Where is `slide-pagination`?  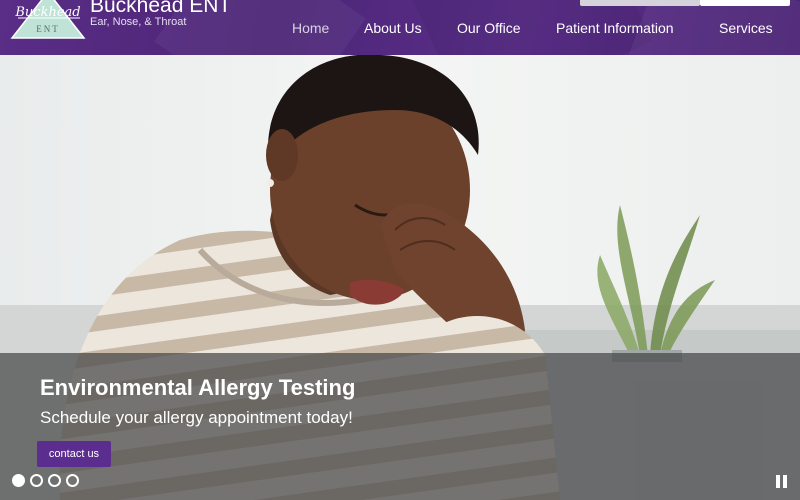
slide-pagination is located at coordinates (52, 481).